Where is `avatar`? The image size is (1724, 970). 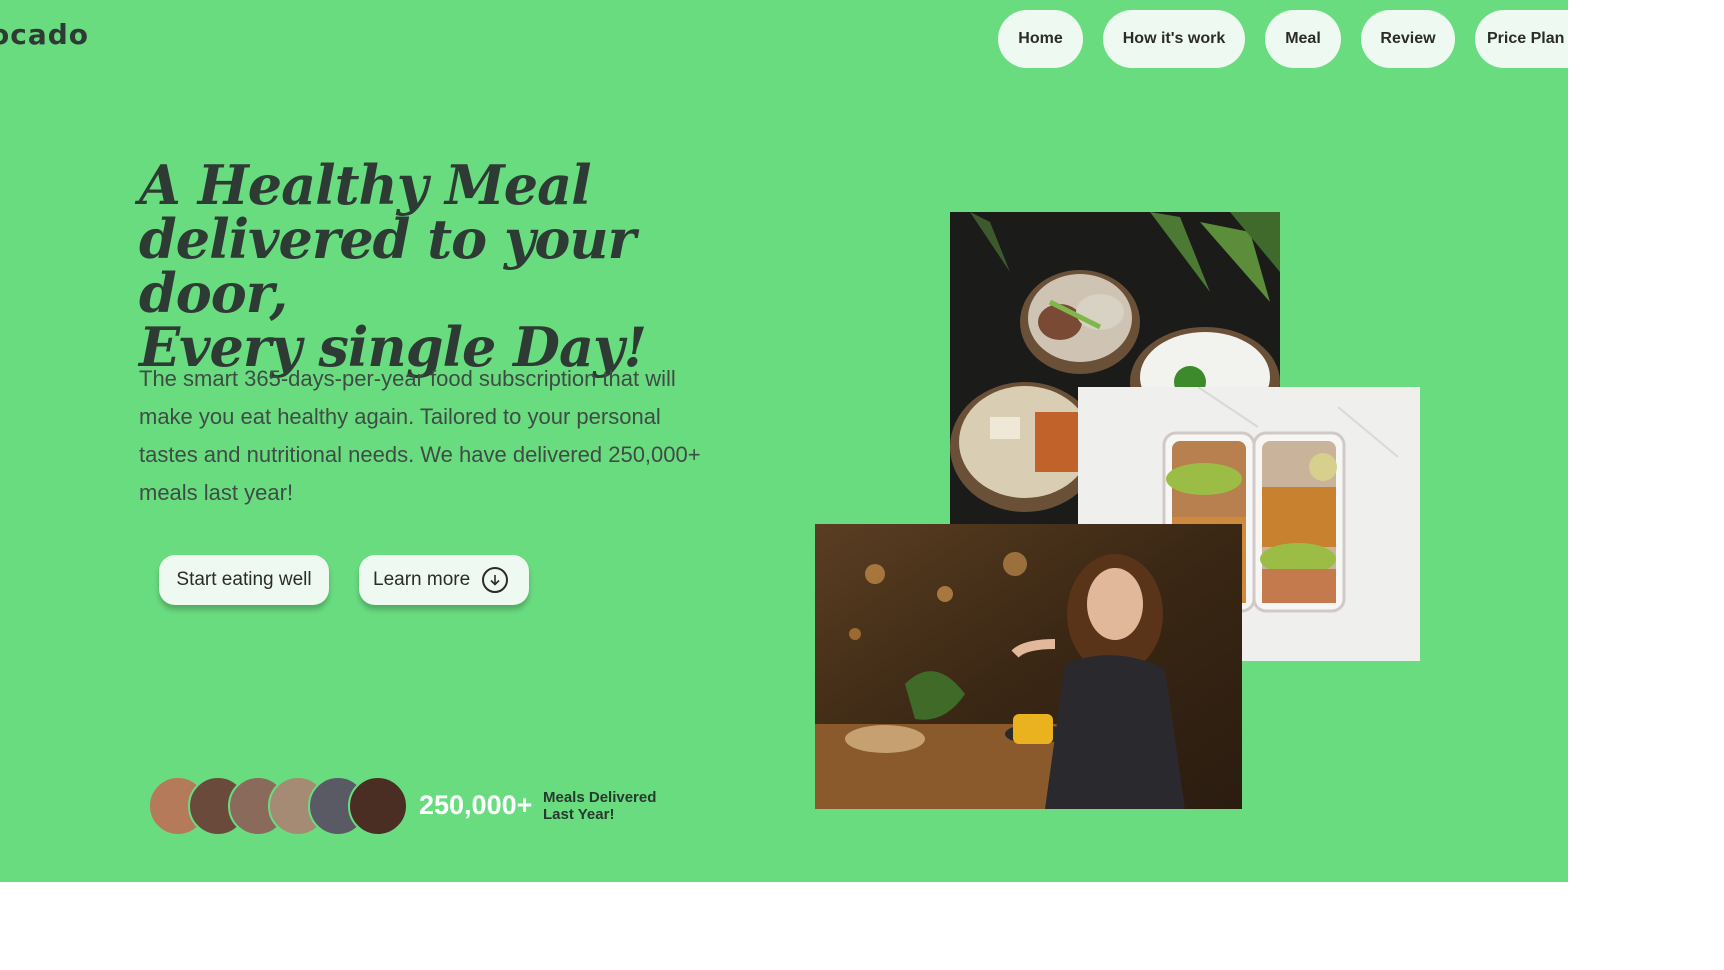 avatar is located at coordinates (378, 806).